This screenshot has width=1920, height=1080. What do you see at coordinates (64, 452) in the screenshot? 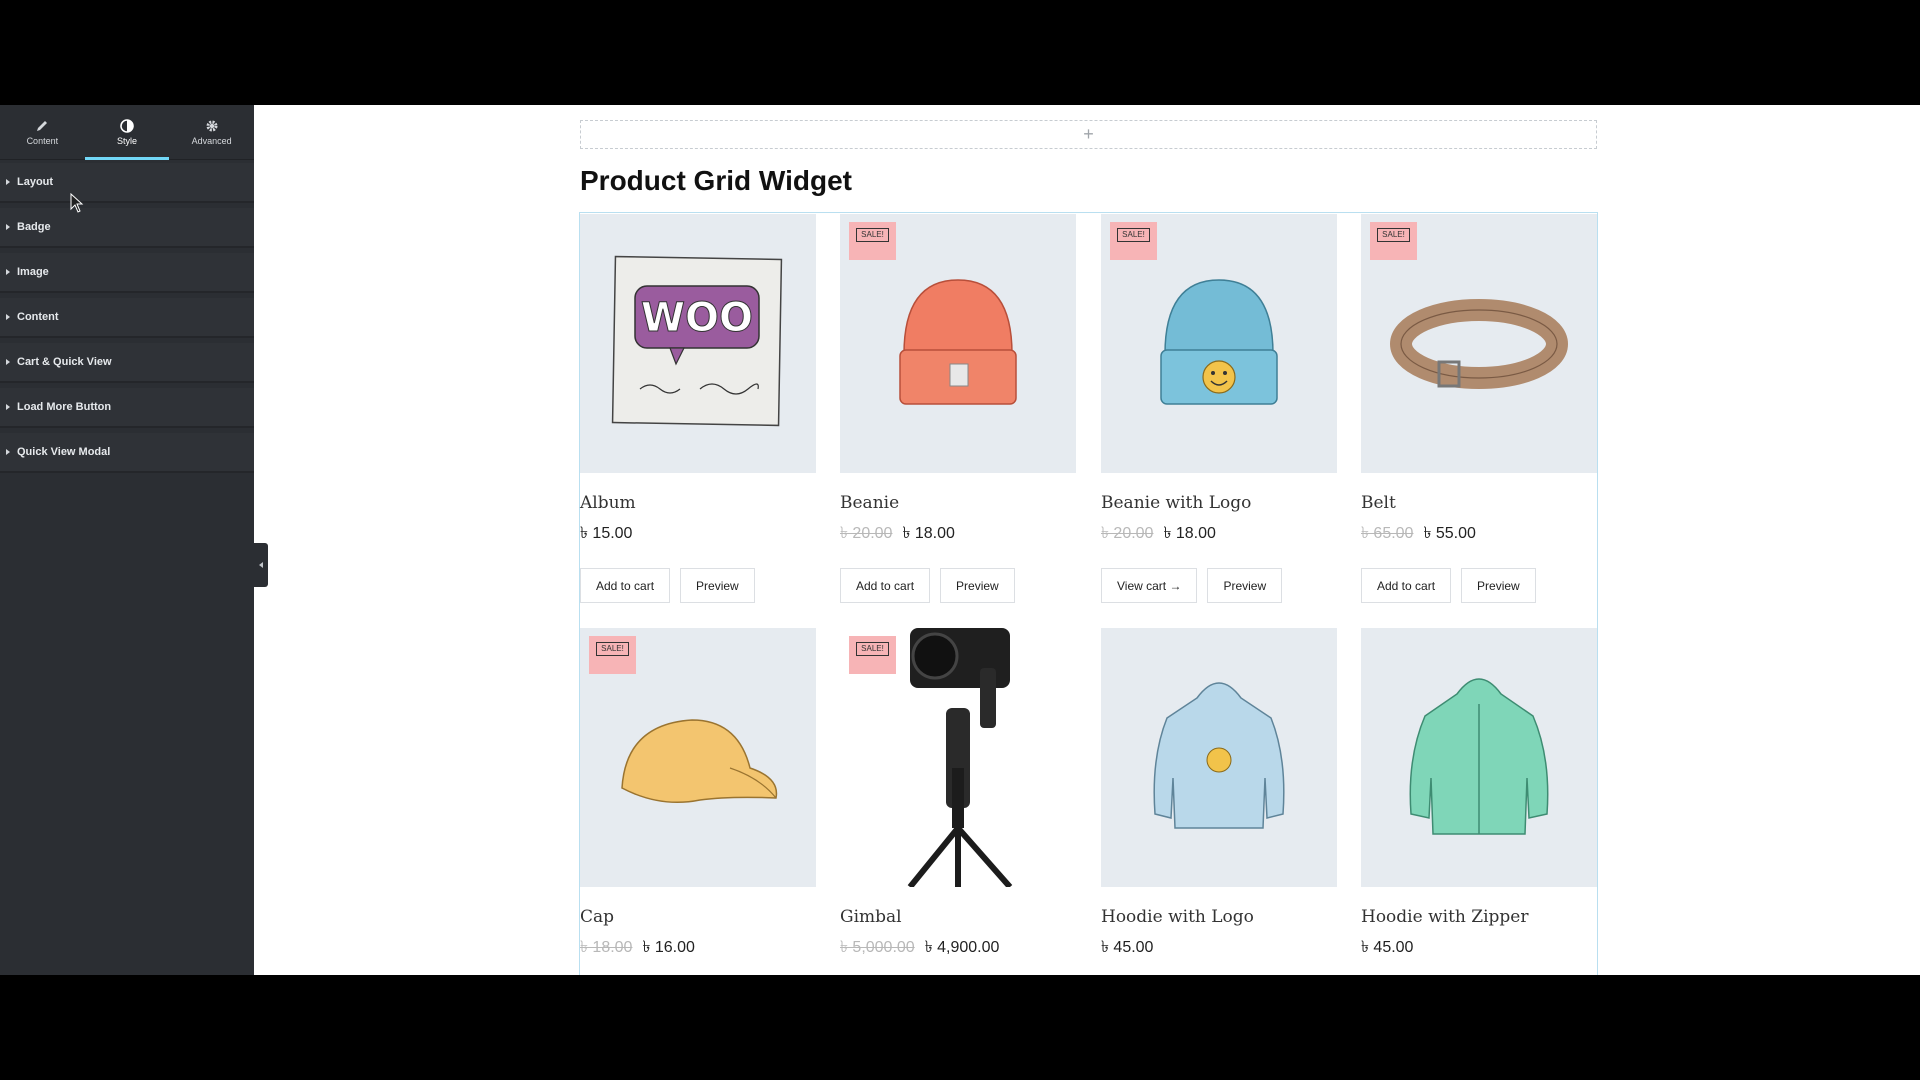
I see `section-label: Quick View Modal` at bounding box center [64, 452].